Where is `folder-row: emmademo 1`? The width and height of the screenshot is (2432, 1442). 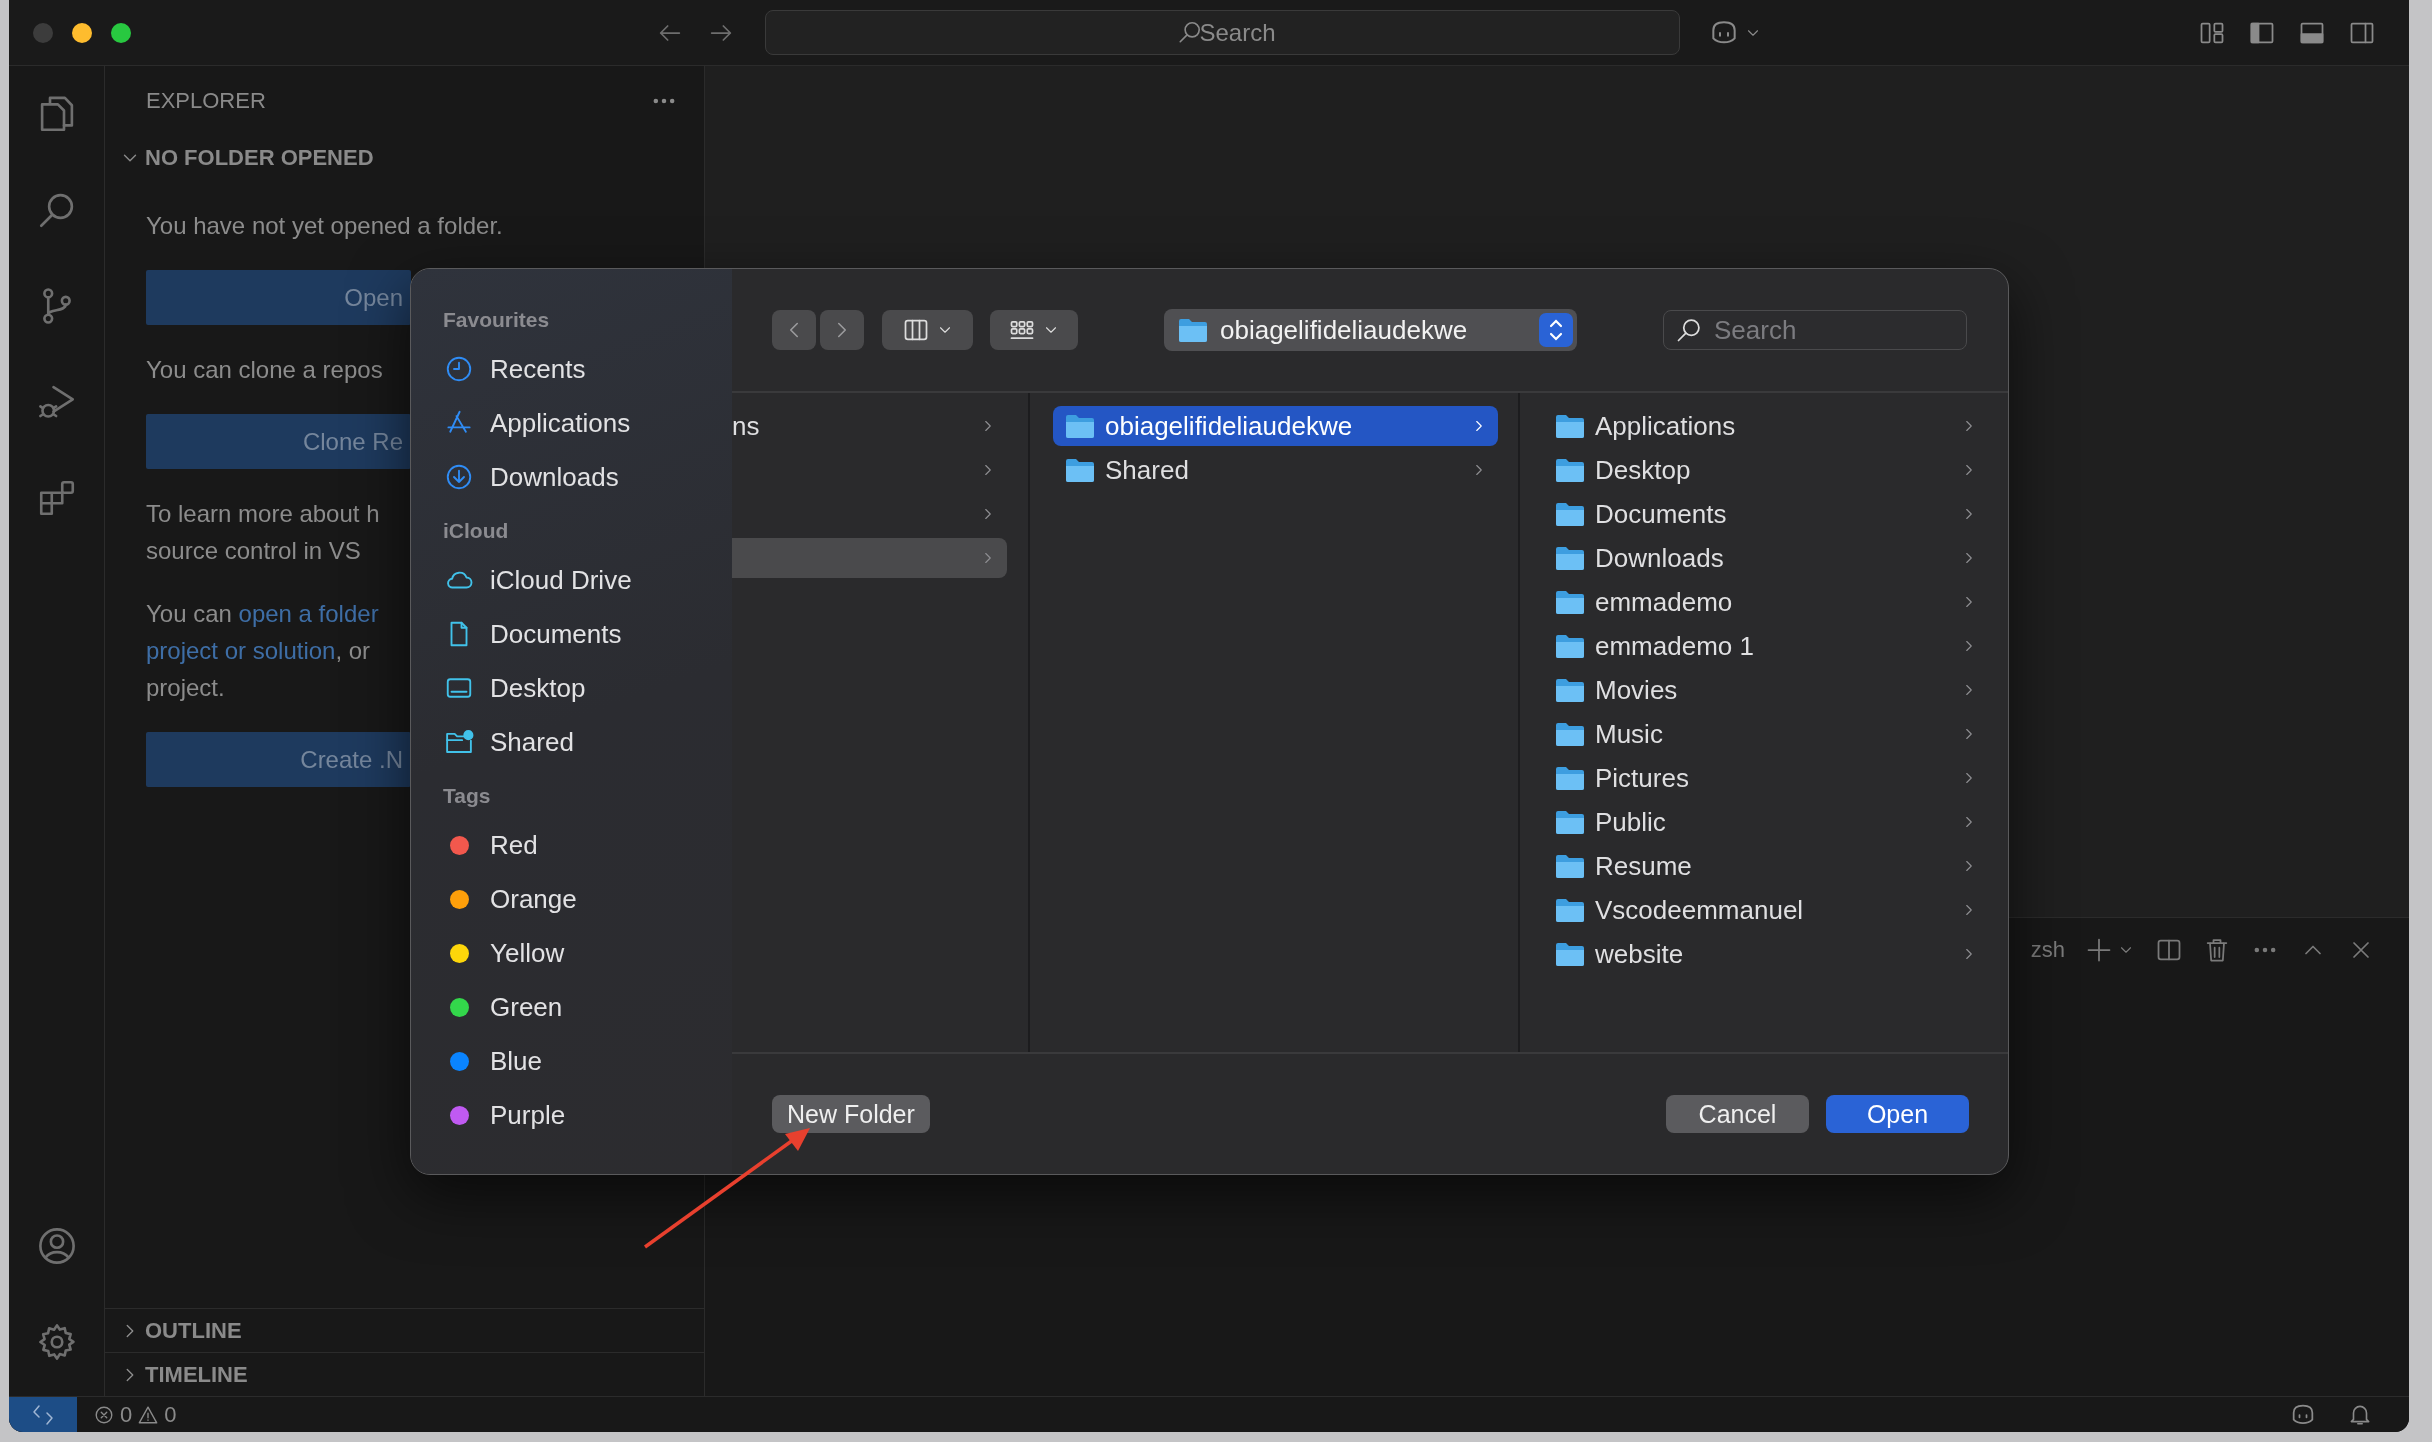 folder-row: emmademo 1 is located at coordinates (1765, 646).